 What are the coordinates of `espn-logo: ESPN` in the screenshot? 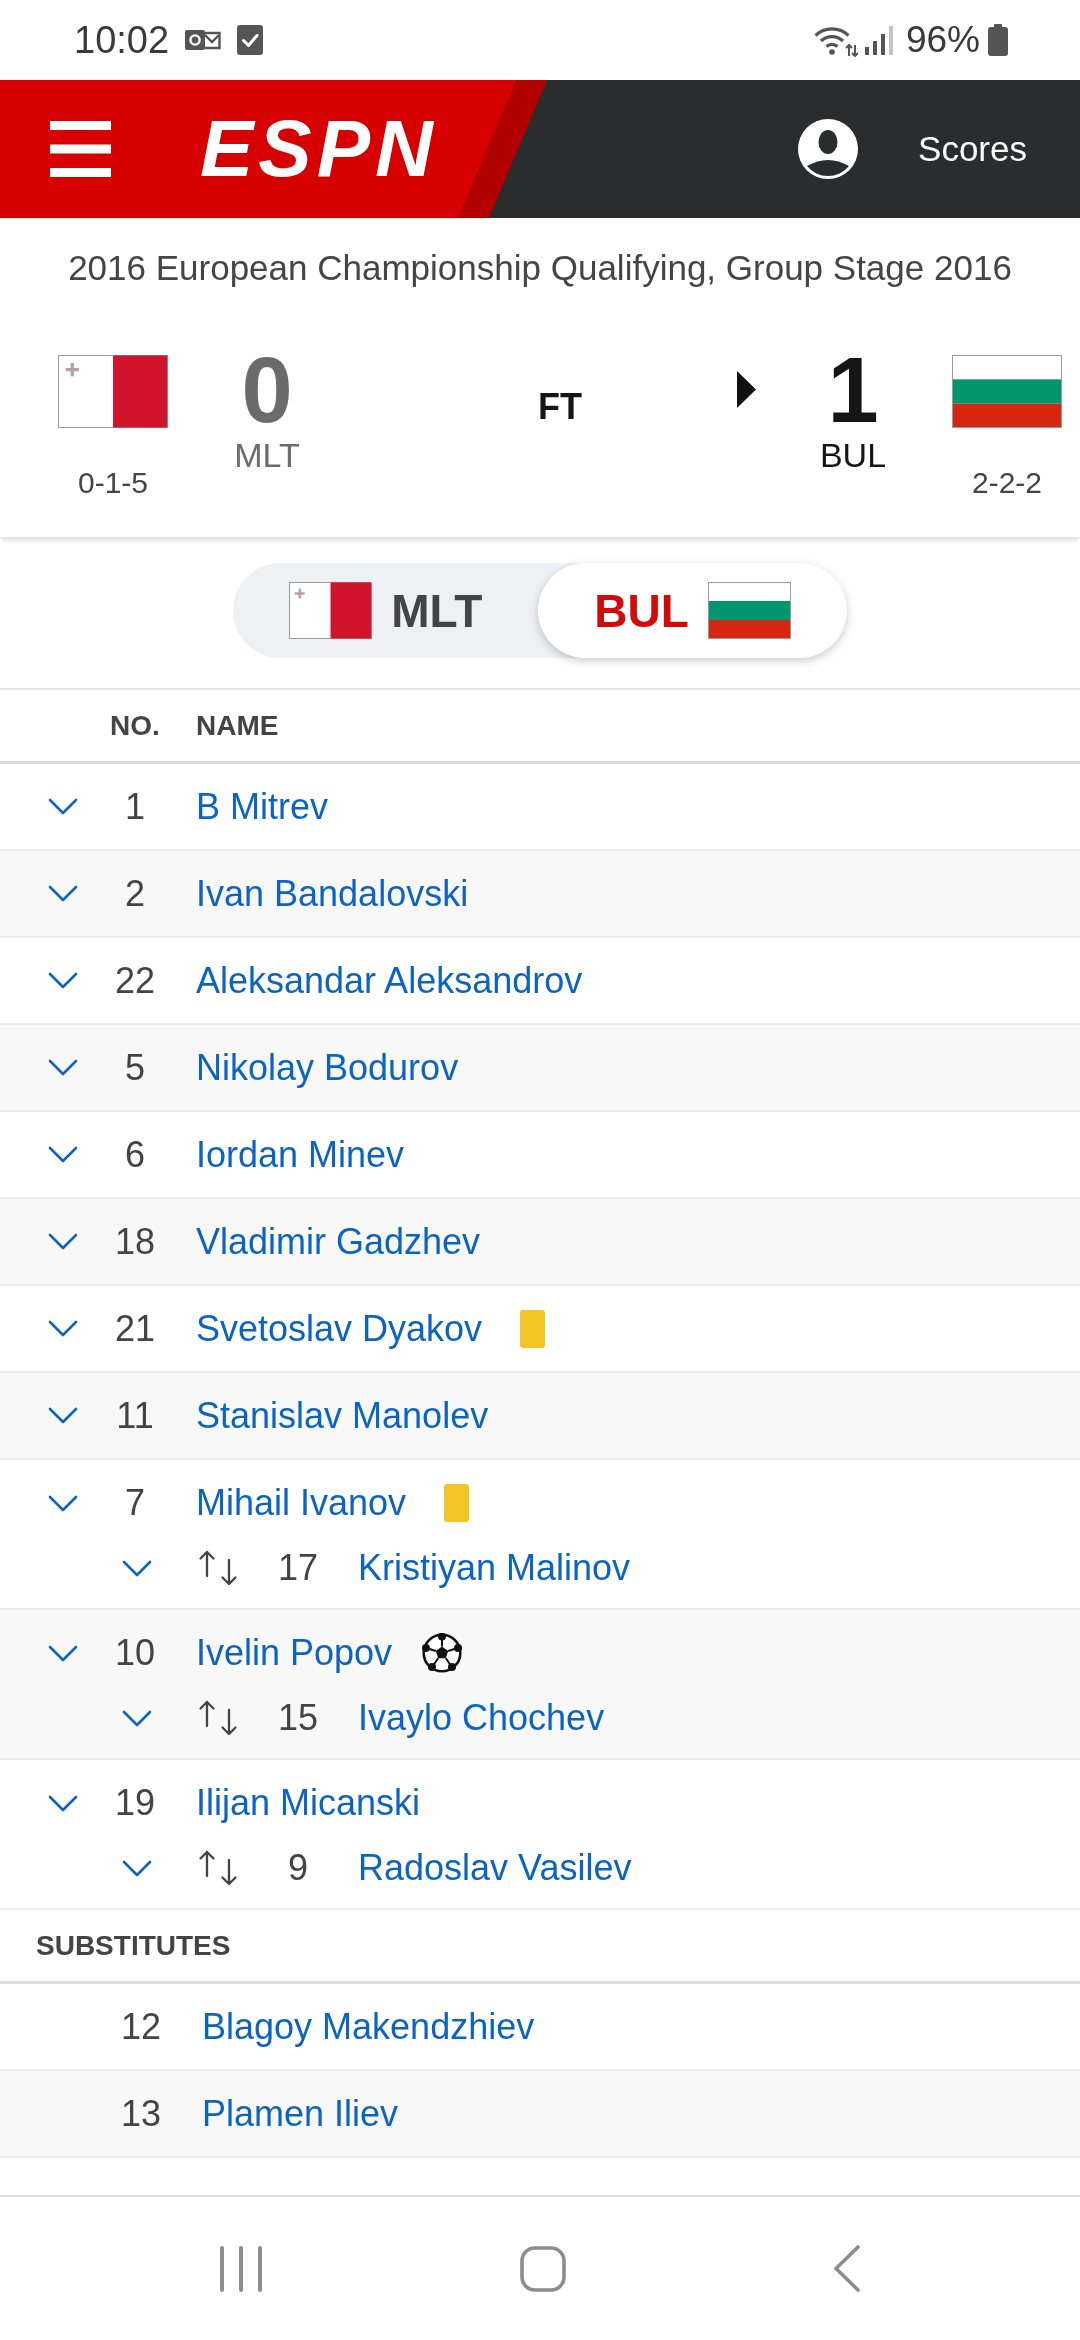 It's located at (319, 149).